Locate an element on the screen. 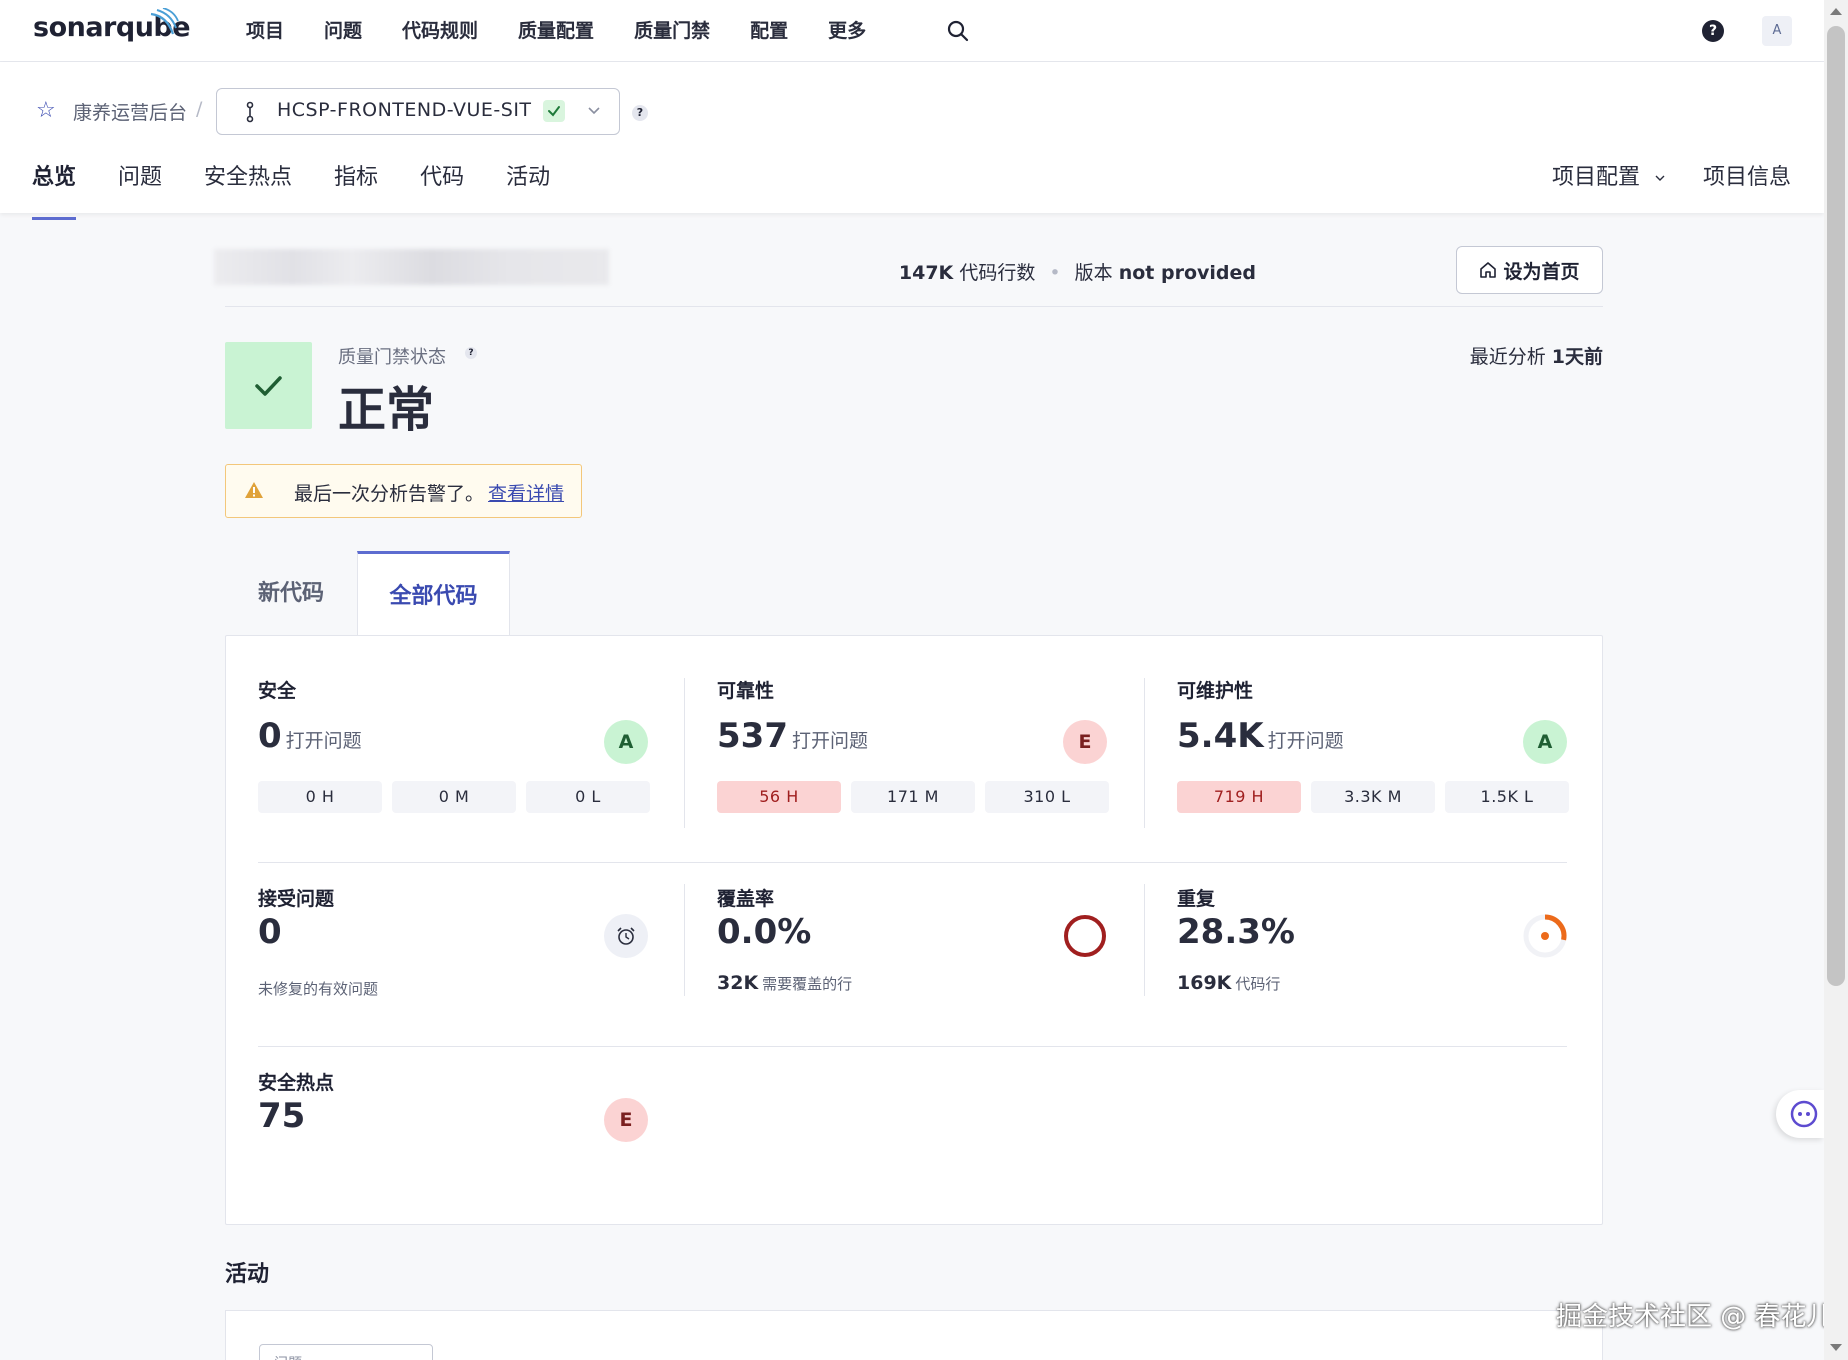 The width and height of the screenshot is (1848, 1360). activity-graph-select: 问题 is located at coordinates (346, 1352).